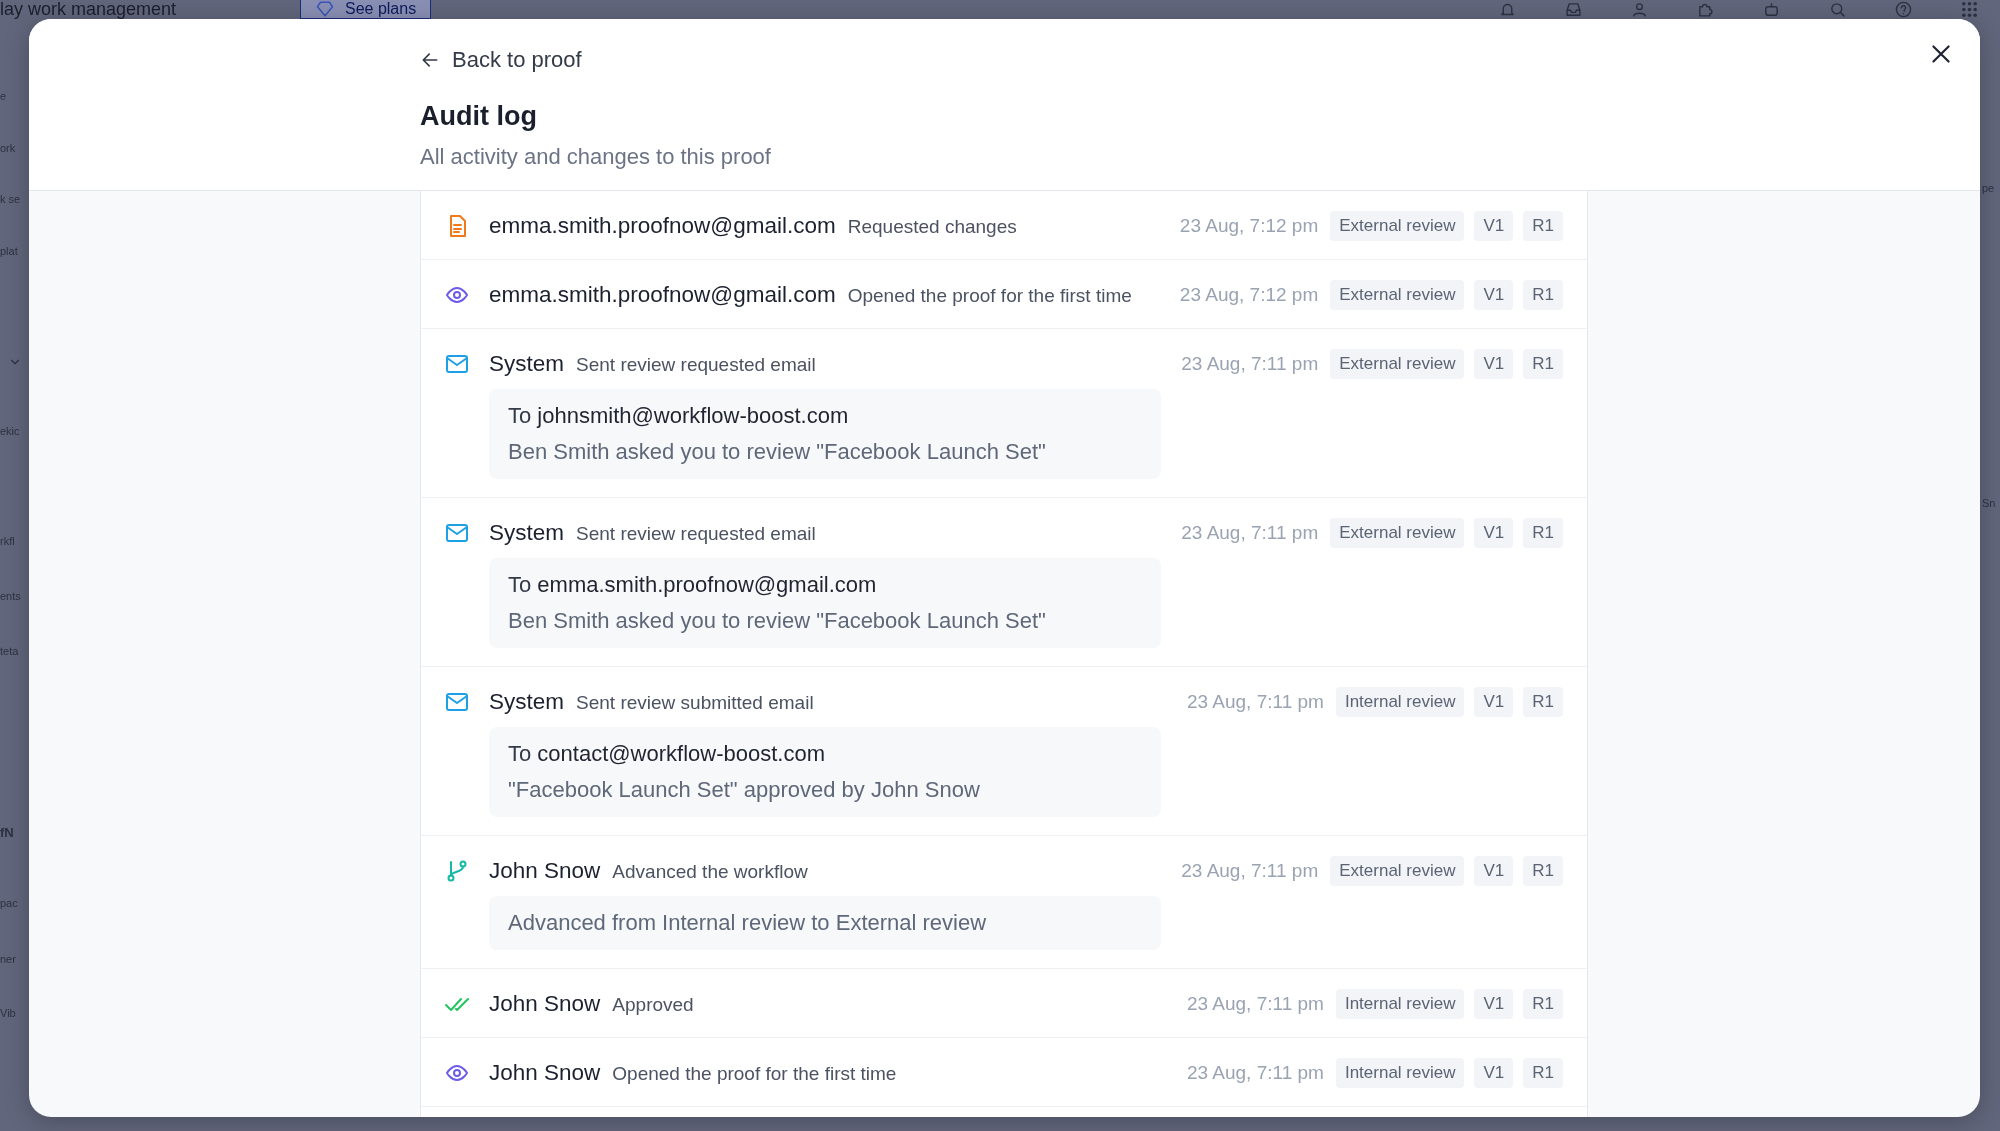  What do you see at coordinates (366, 9) in the screenshot?
I see `see-plans-button: See plans` at bounding box center [366, 9].